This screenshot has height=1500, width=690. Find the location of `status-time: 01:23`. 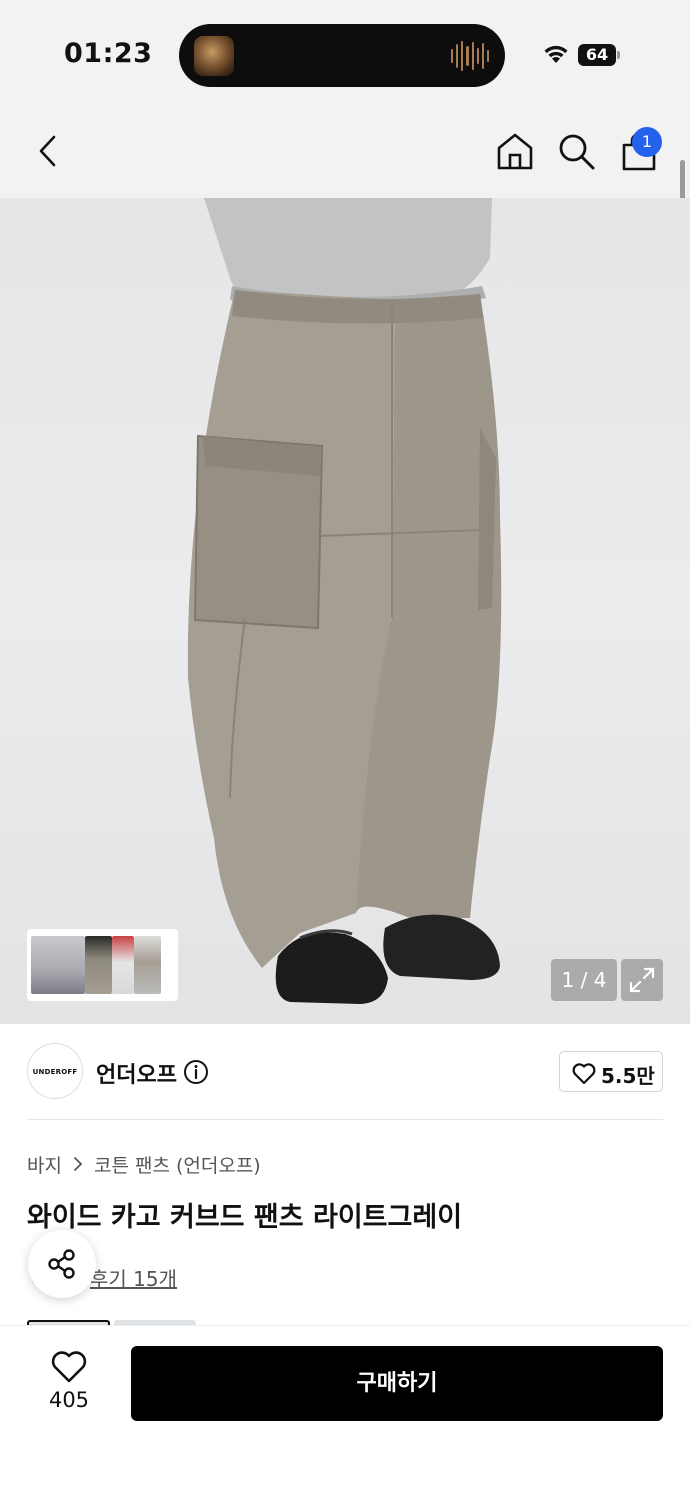

status-time: 01:23 is located at coordinates (108, 53).